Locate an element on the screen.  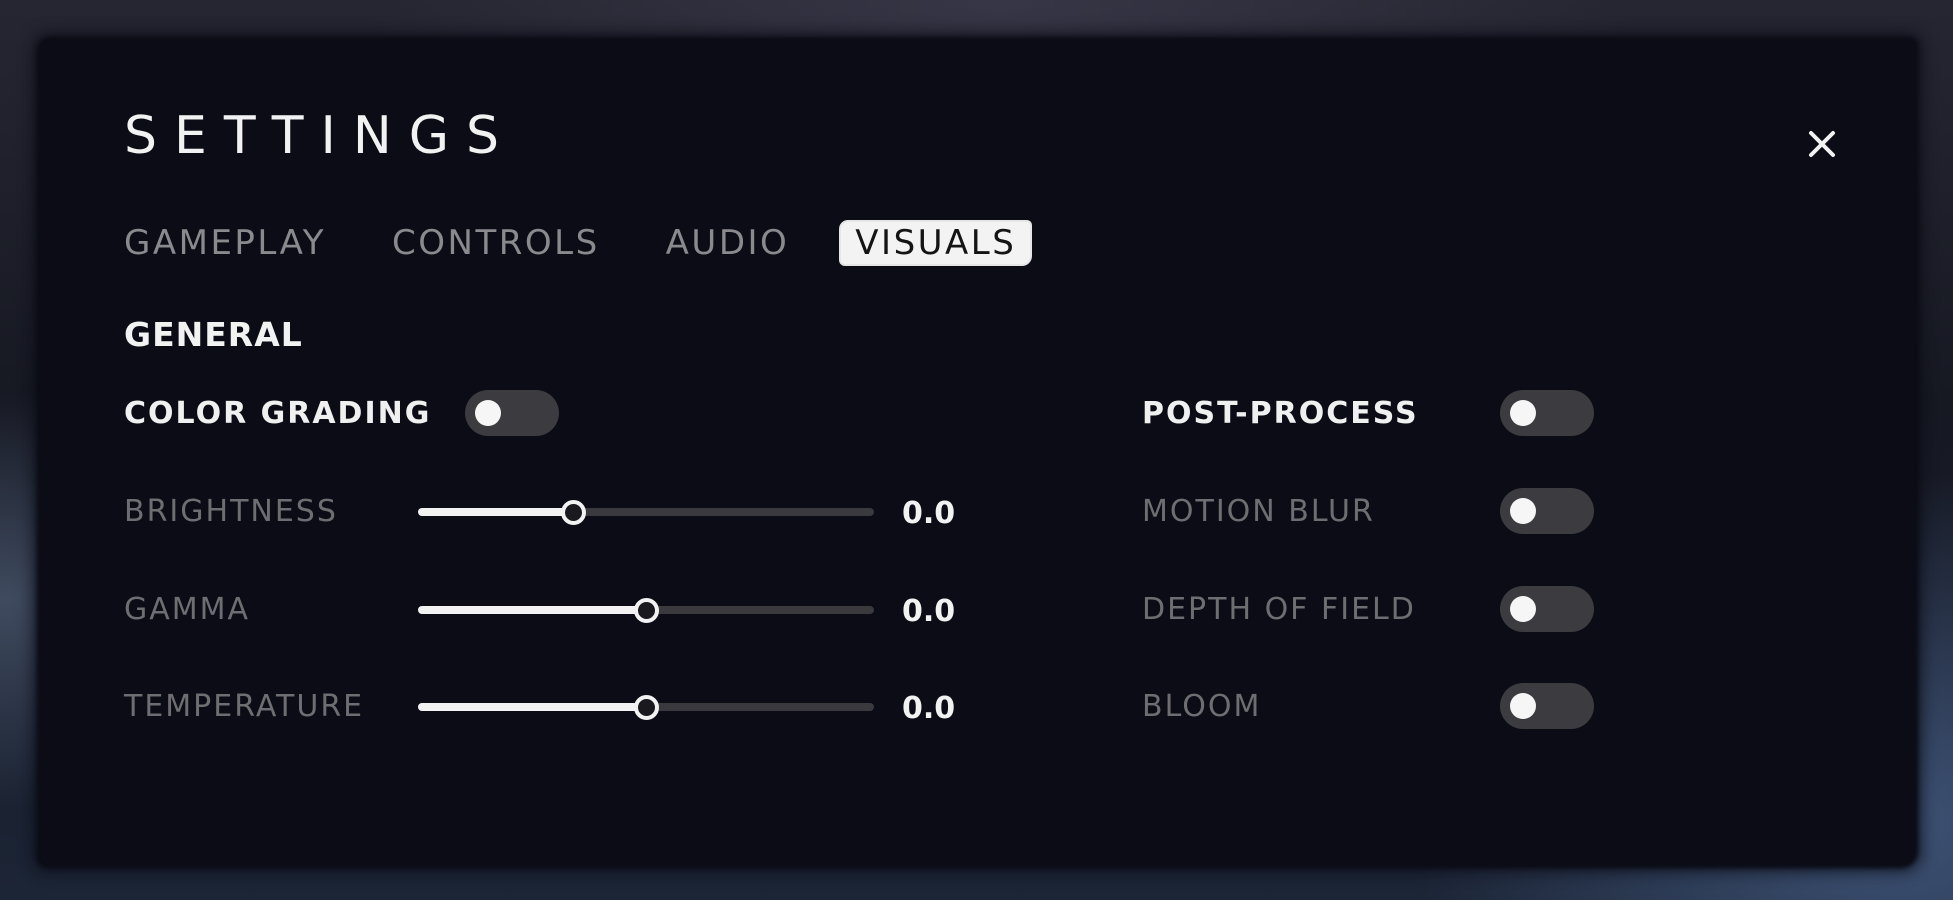
brightness-row: BRIGHTNESS is located at coordinates (231, 512).